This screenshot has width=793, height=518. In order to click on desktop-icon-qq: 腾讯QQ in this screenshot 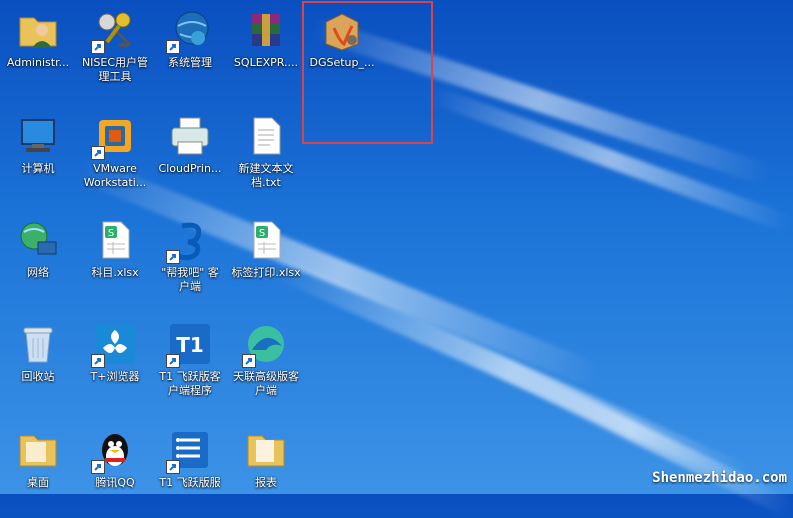, I will do `click(115, 459)`.